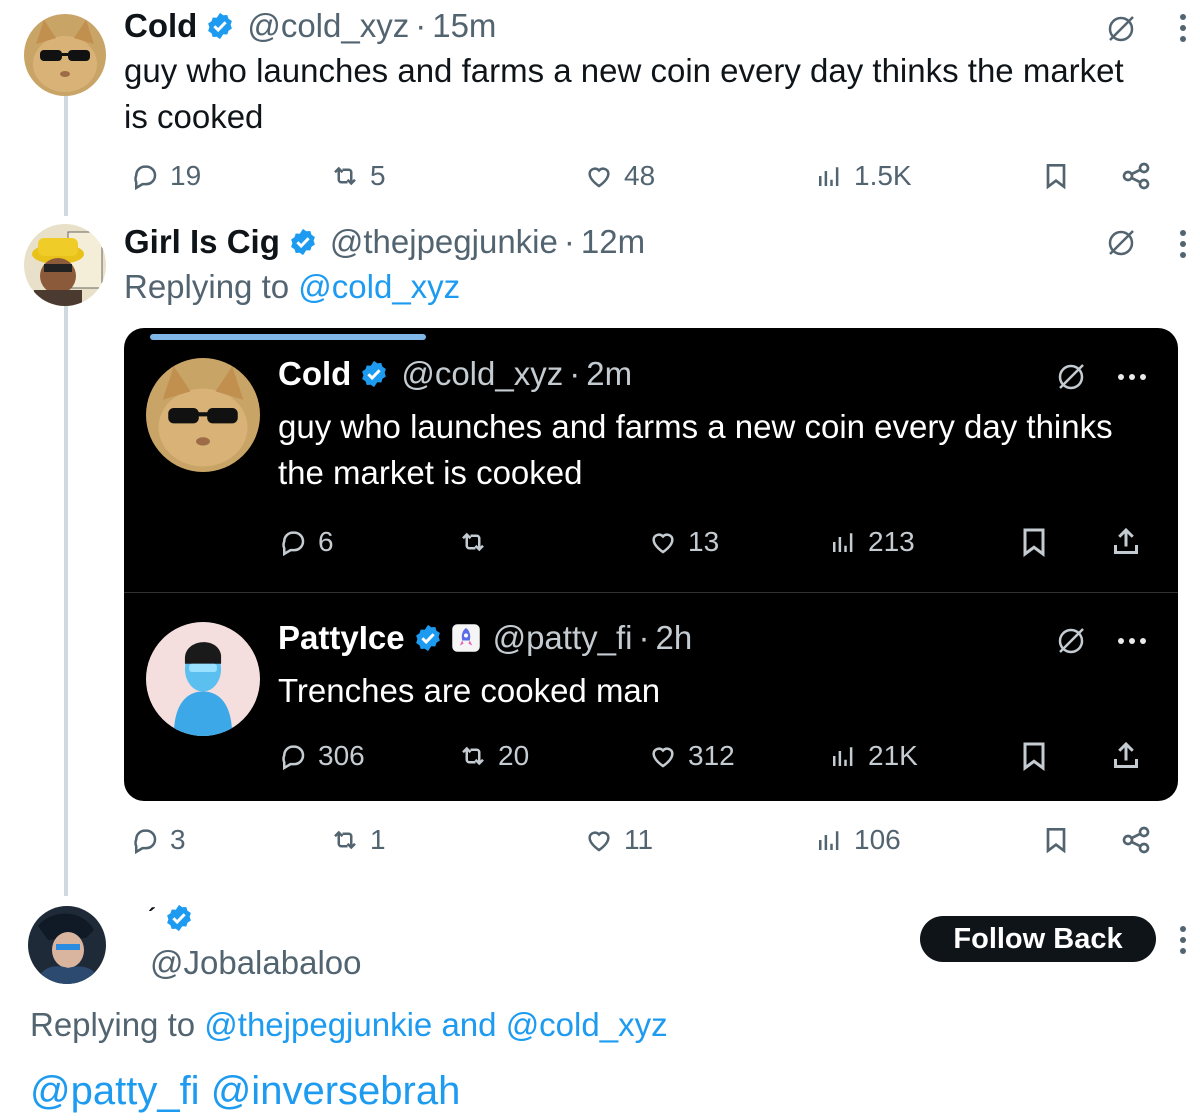  What do you see at coordinates (358, 176) in the screenshot?
I see `repost-button: 5` at bounding box center [358, 176].